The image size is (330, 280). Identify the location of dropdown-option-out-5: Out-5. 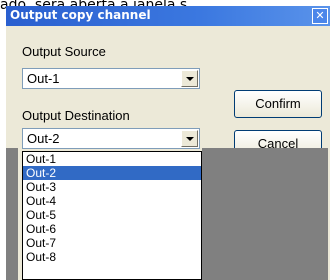
(112, 215).